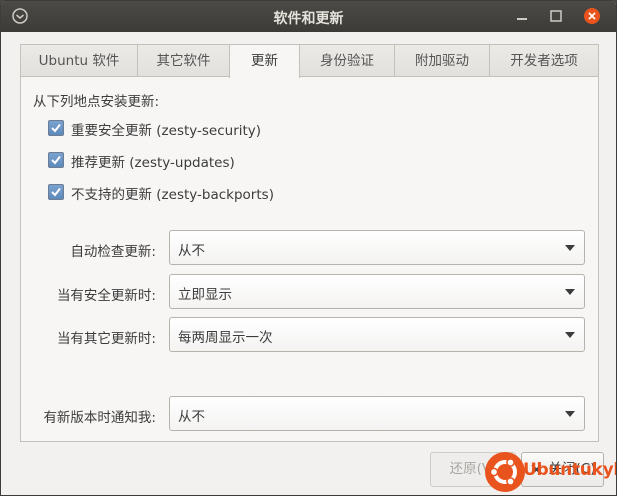 This screenshot has width=617, height=496. I want to click on tab-bar: Ubuntu 软件 其它软件 更新 身份验证 附加驱动 开发者选项, so click(309, 61).